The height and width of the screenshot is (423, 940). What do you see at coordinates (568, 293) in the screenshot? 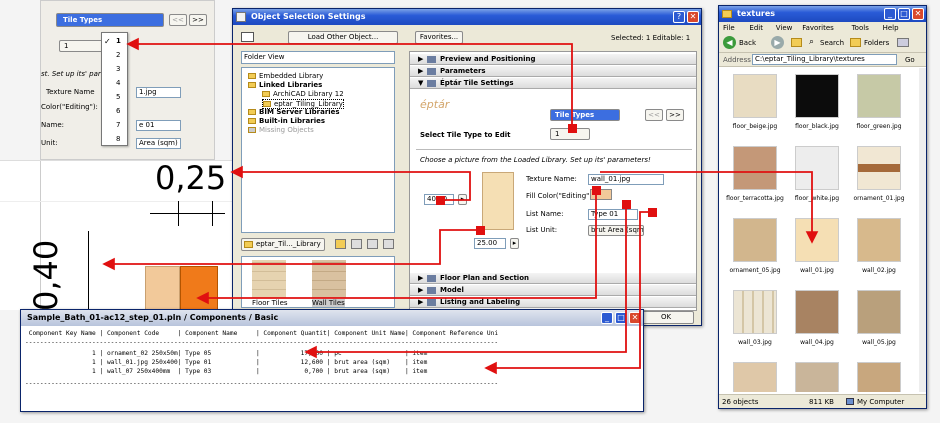
I see `arrow-list-unit` at bounding box center [568, 293].